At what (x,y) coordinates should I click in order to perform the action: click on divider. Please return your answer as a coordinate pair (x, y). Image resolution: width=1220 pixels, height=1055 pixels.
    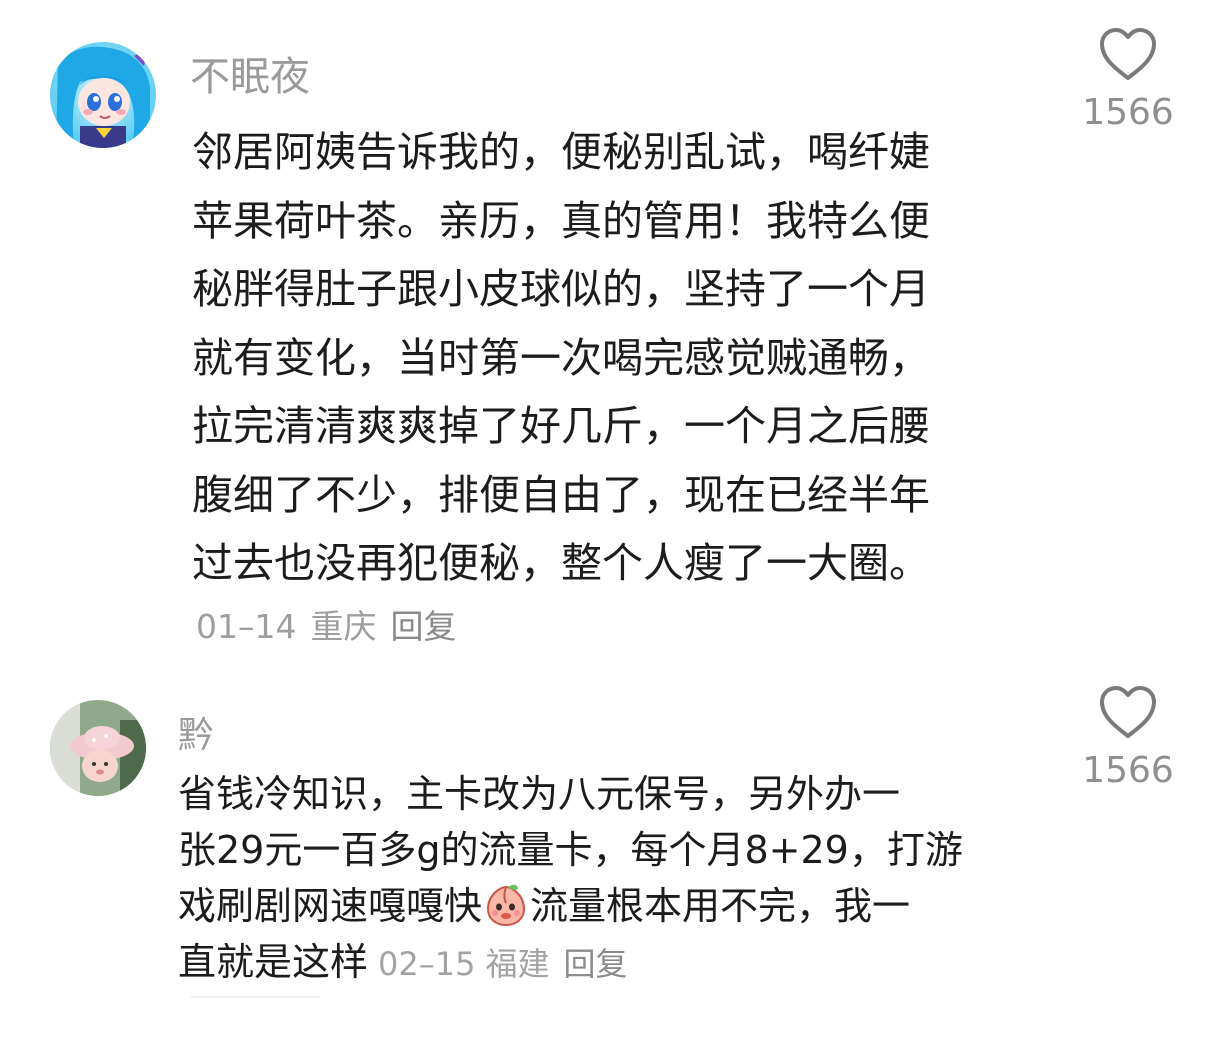
    Looking at the image, I should click on (255, 997).